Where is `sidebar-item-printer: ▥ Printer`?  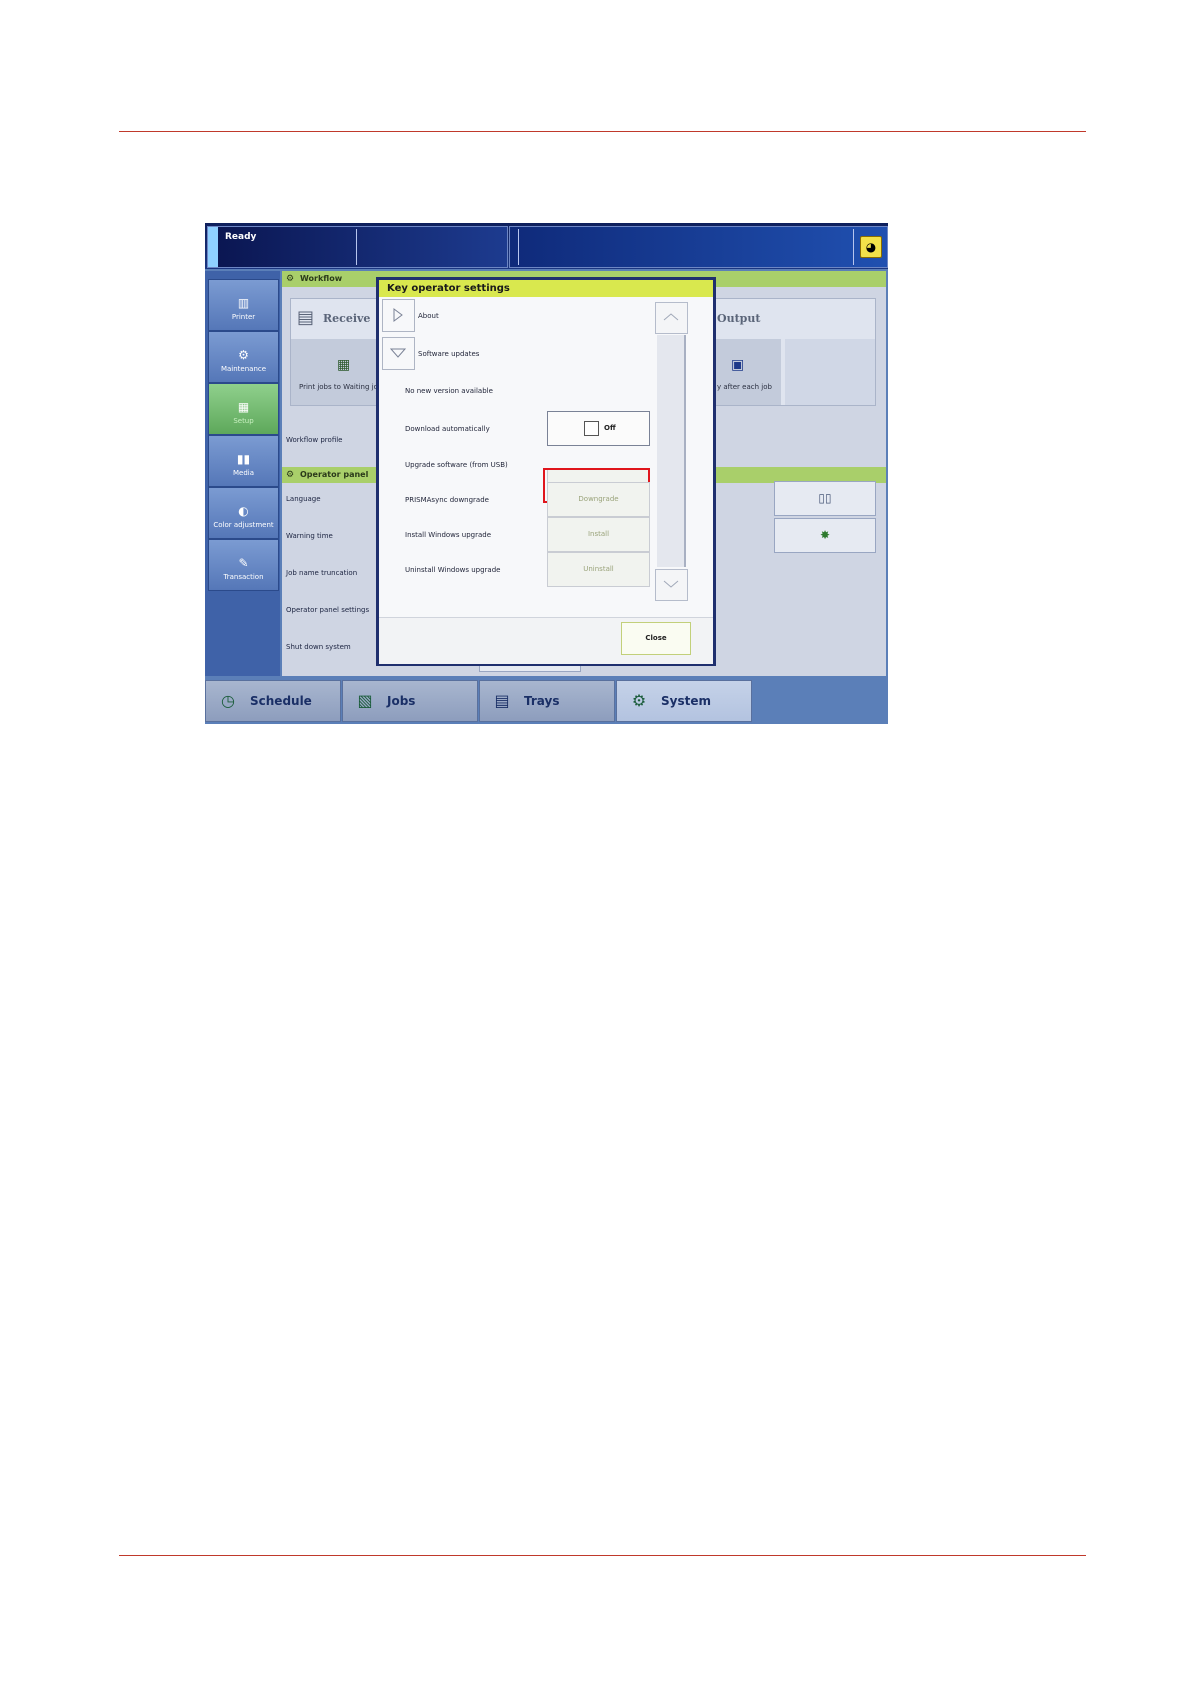
sidebar-item-printer: ▥ Printer is located at coordinates (243, 305).